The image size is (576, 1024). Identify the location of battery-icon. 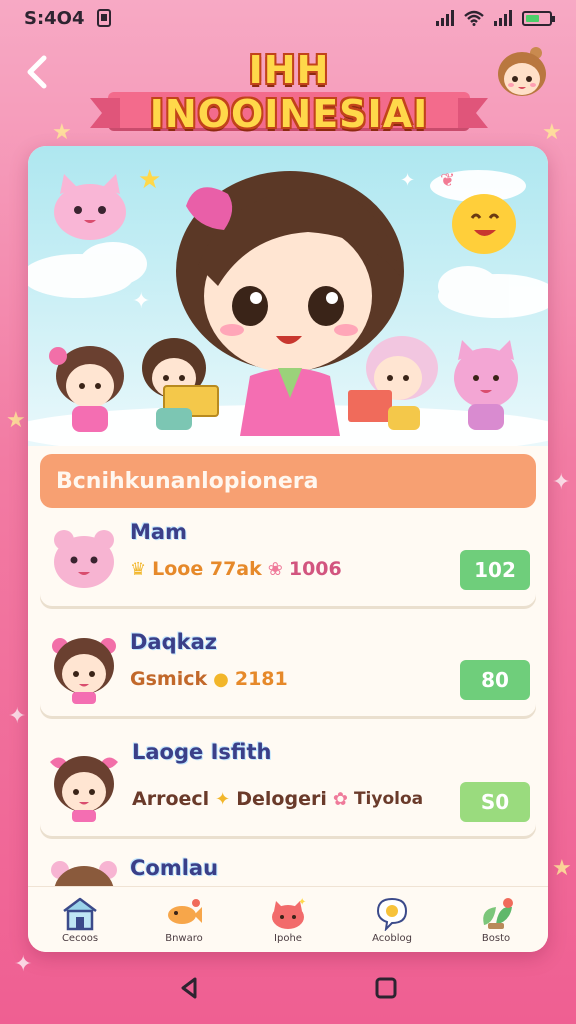
(538, 18).